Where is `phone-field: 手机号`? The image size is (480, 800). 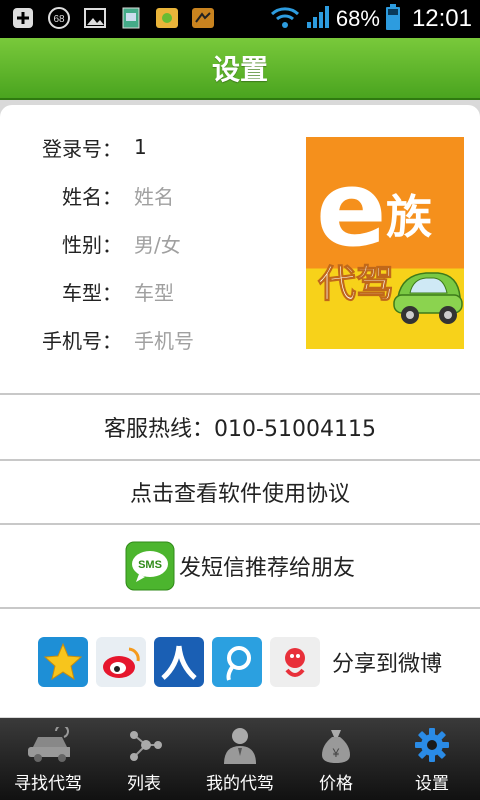
phone-field: 手机号 is located at coordinates (164, 339).